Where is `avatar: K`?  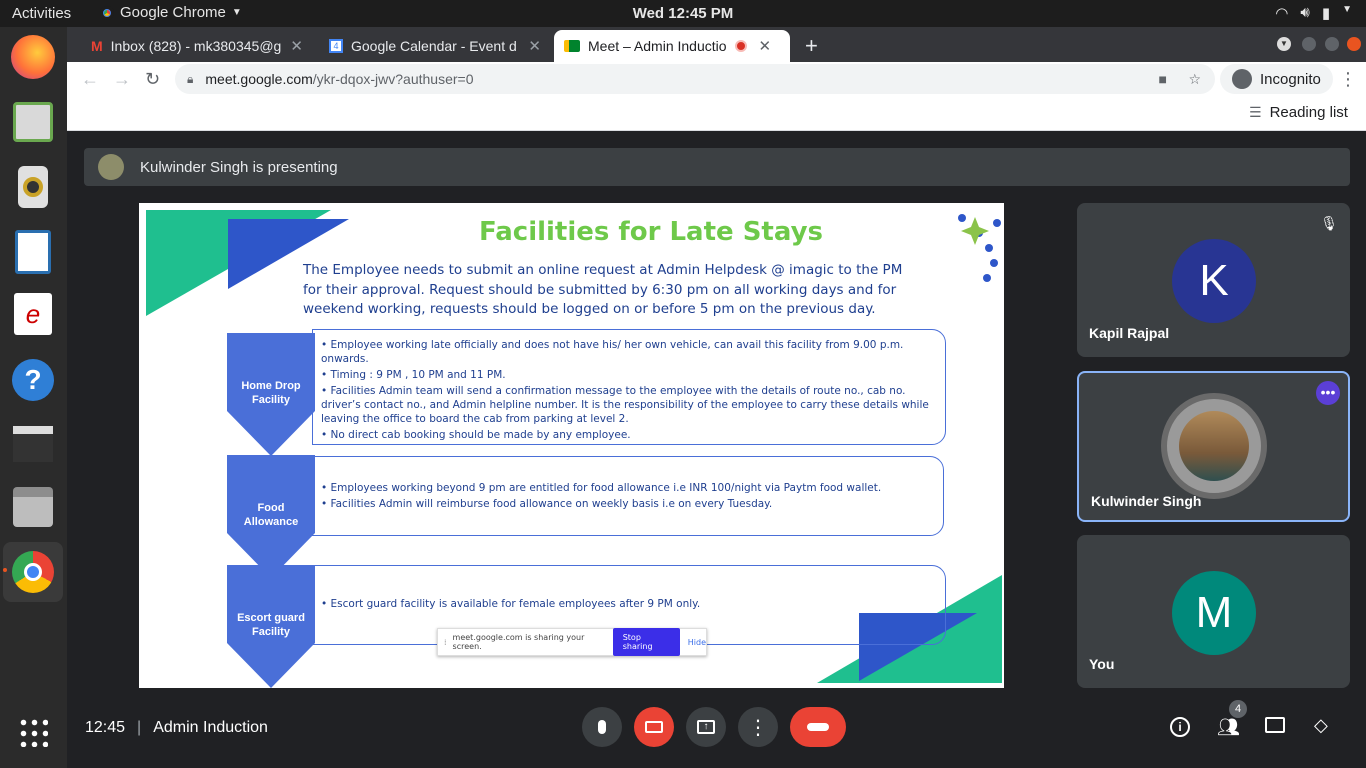
avatar: K is located at coordinates (1214, 281).